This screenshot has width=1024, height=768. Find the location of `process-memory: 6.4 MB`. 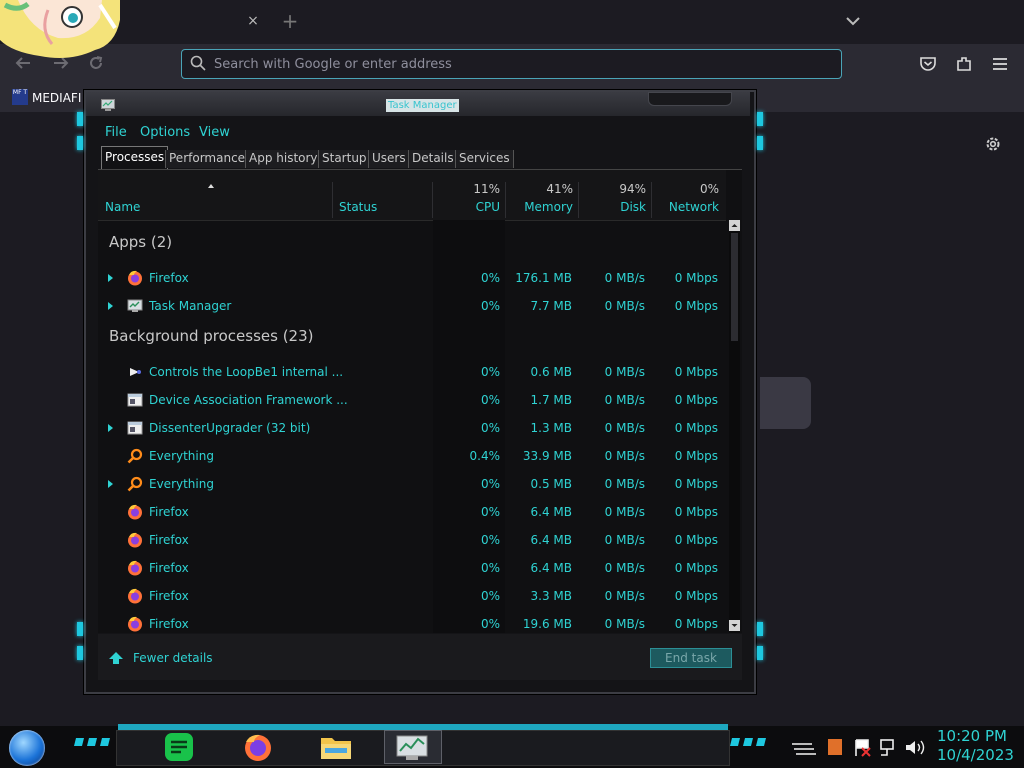

process-memory: 6.4 MB is located at coordinates (551, 512).